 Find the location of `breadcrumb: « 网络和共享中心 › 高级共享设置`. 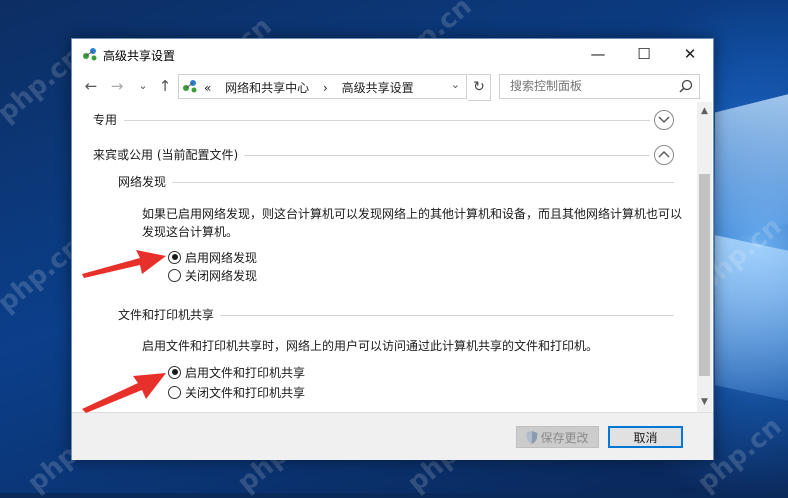

breadcrumb: « 网络和共享中心 › 高级共享设置 is located at coordinates (314, 87).